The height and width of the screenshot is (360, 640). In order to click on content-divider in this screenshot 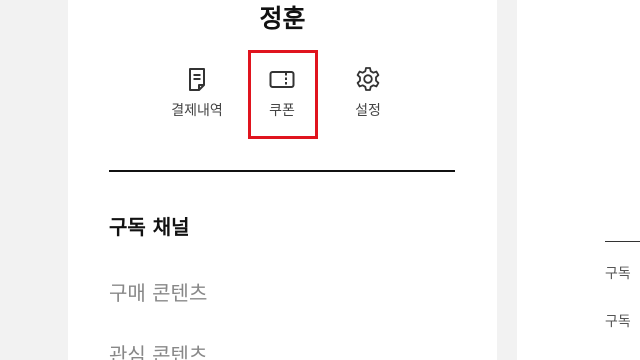, I will do `click(622, 241)`.